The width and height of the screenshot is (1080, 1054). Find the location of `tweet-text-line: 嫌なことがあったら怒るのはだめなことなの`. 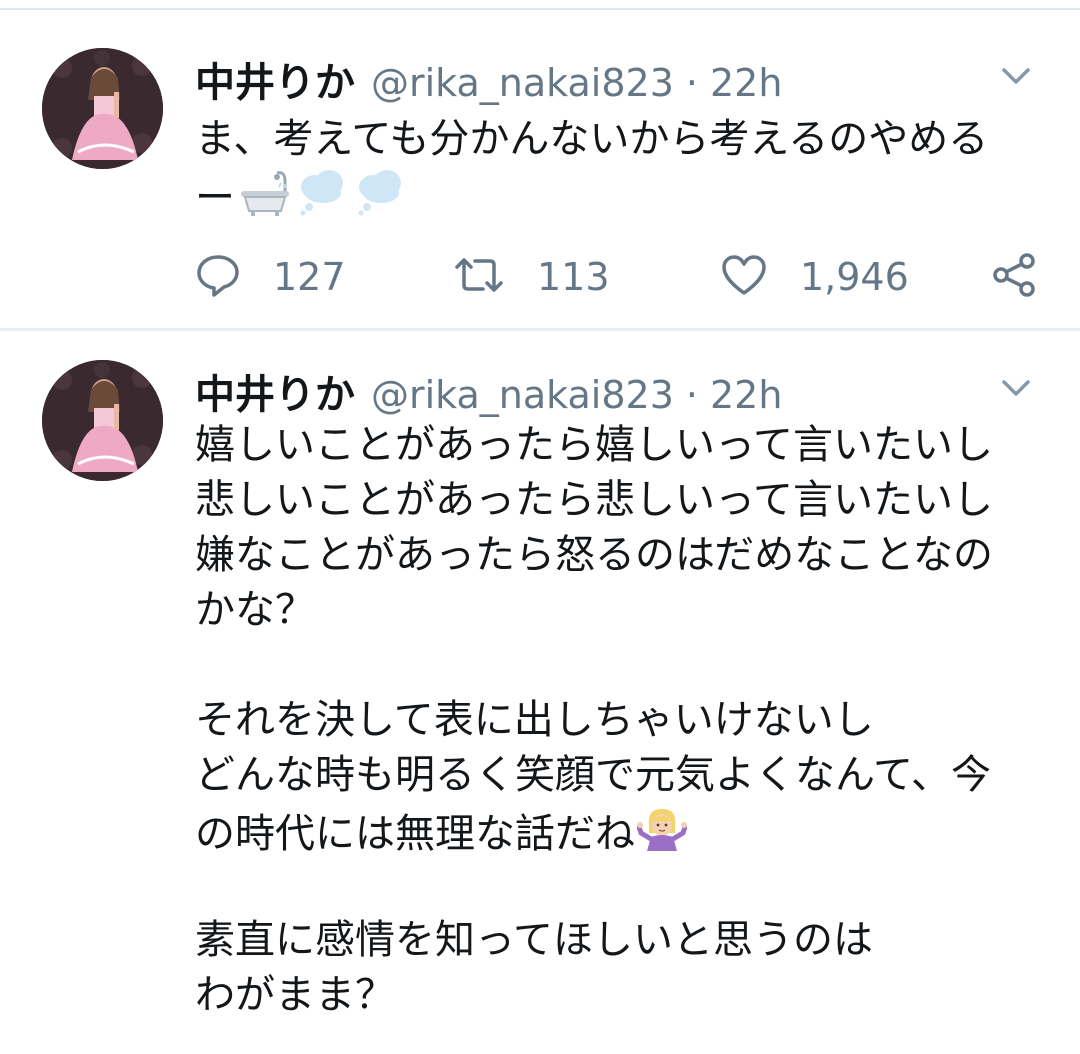

tweet-text-line: 嫌なことがあったら怒るのはだめなことなの is located at coordinates (594, 555).